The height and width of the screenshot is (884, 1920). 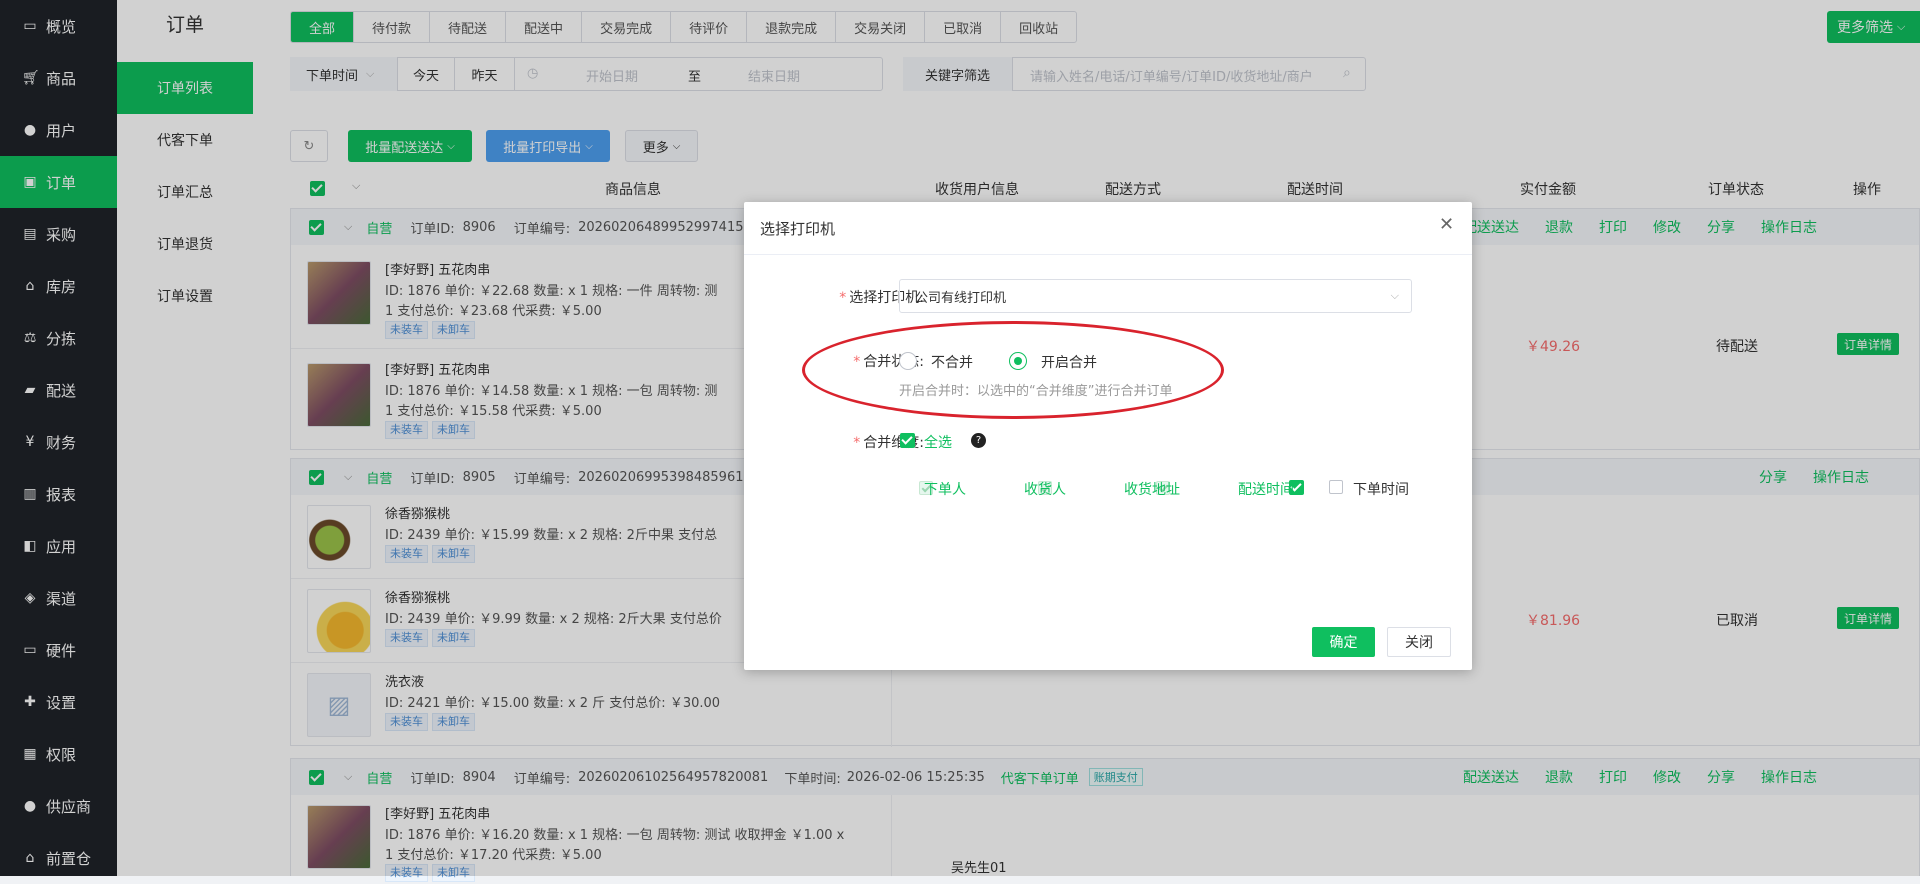 I want to click on dimension-label: 下单人, so click(x=945, y=489).